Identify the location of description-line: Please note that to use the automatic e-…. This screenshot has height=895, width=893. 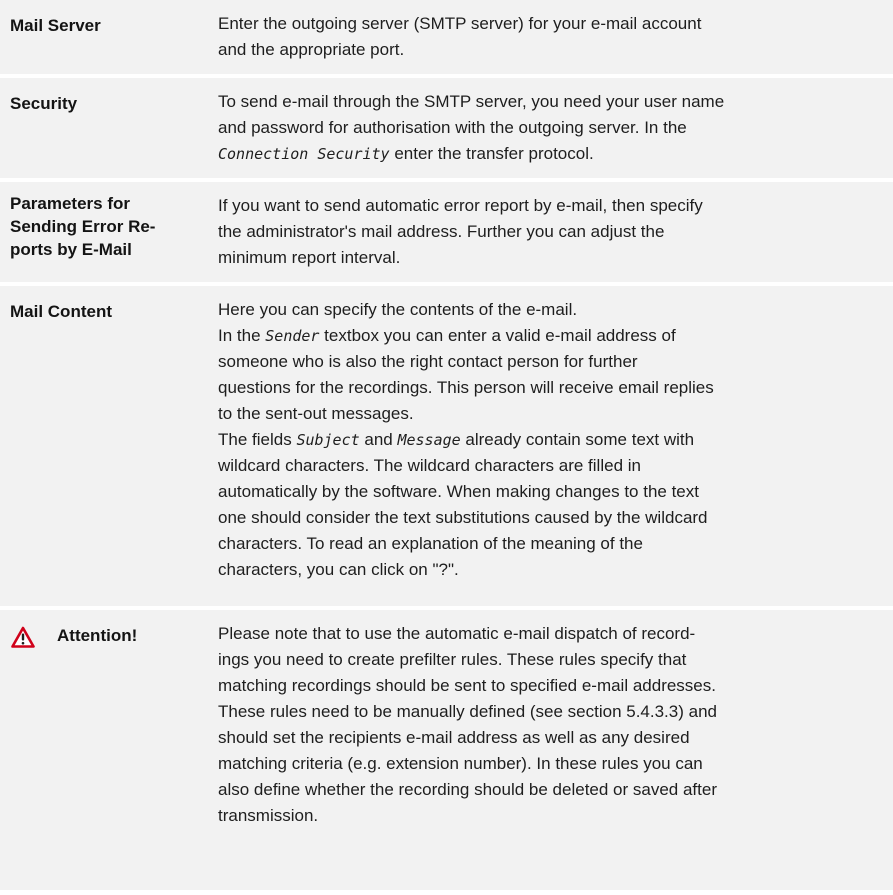
(457, 633).